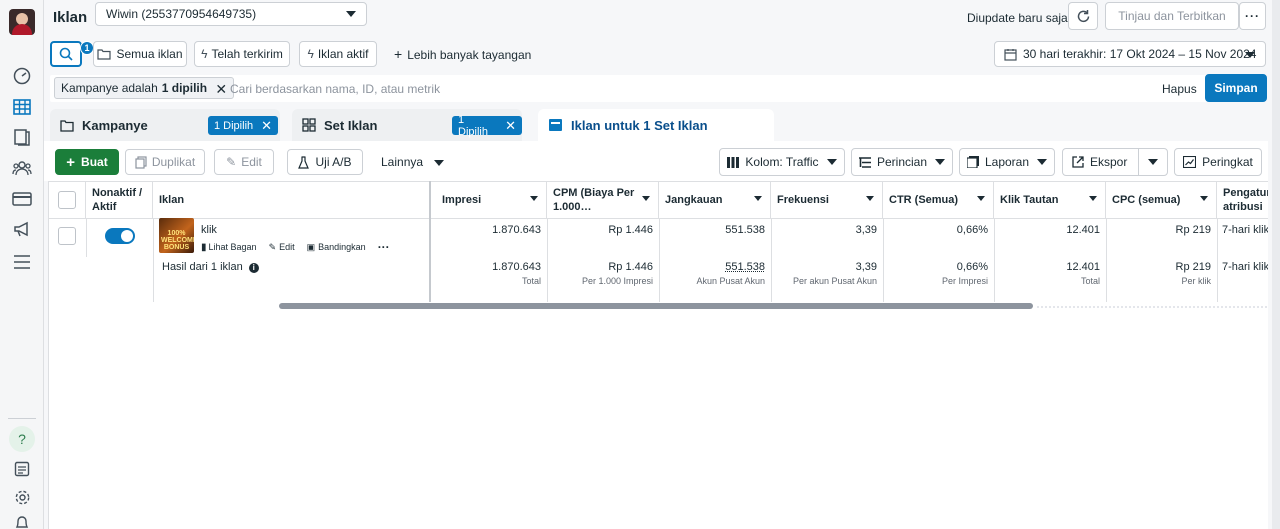  I want to click on breakdown-dropdown: Perincian, so click(902, 162).